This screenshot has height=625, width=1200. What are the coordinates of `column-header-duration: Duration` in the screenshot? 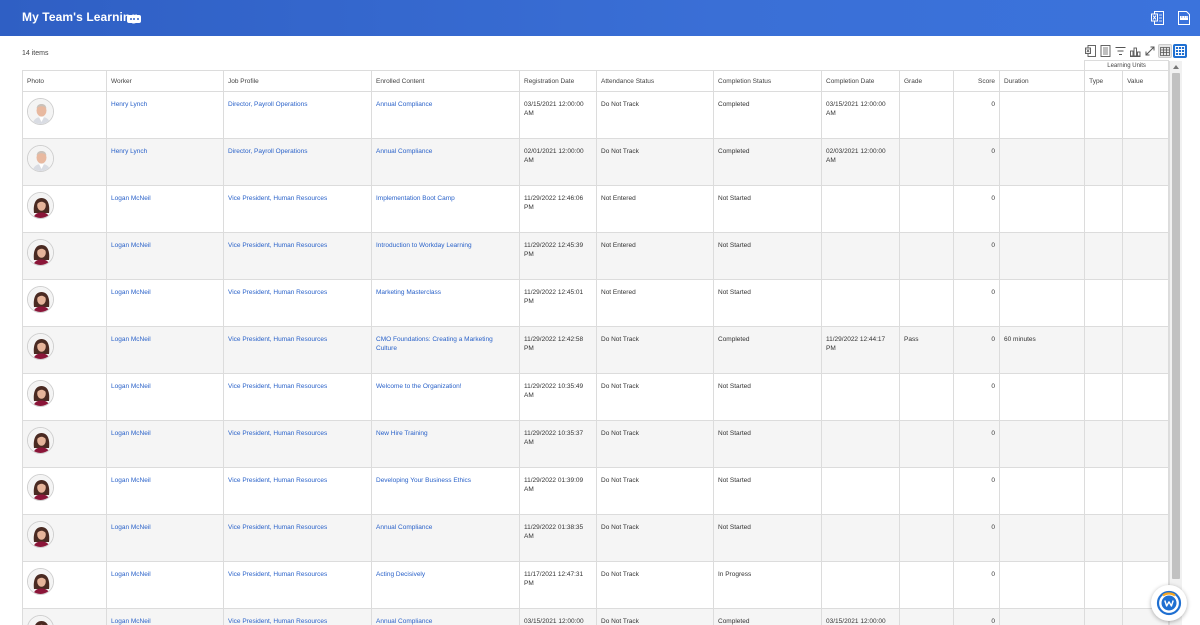 It's located at (1042, 81).